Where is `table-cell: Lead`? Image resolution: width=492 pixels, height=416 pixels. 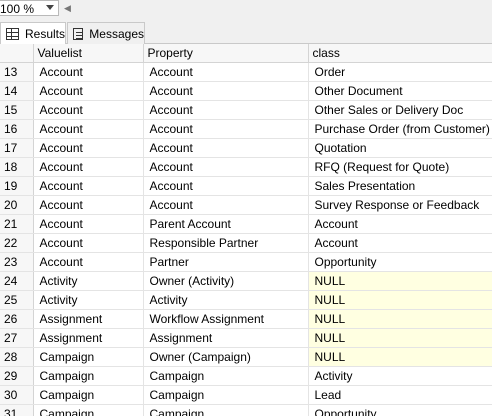
table-cell: Lead is located at coordinates (400, 395).